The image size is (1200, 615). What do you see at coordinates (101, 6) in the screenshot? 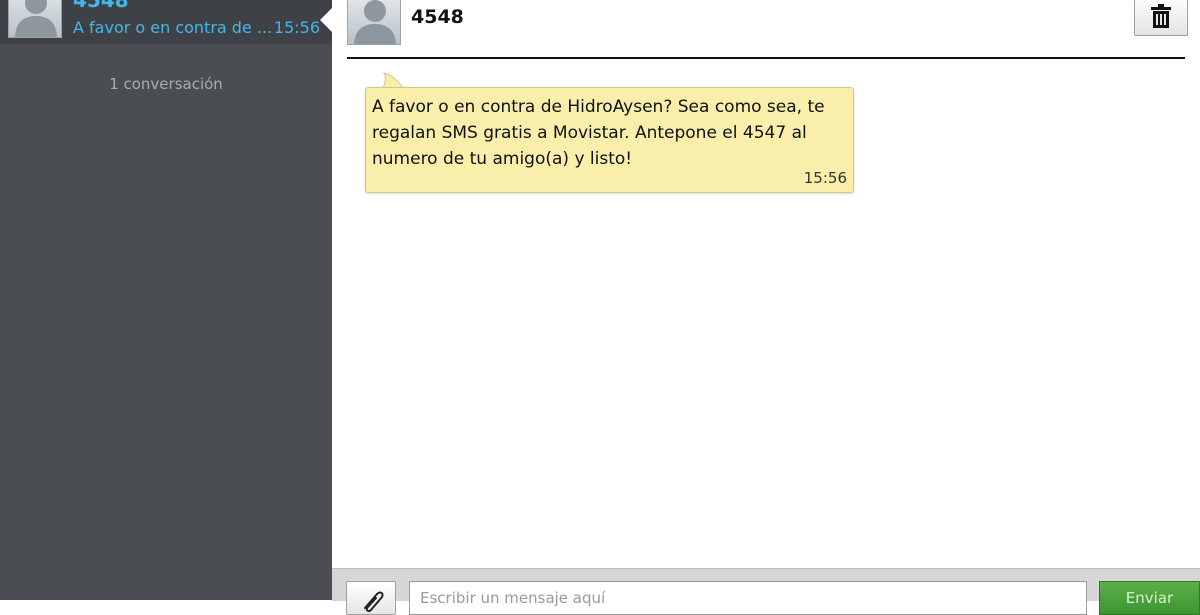
I see `conversation-name: 4548` at bounding box center [101, 6].